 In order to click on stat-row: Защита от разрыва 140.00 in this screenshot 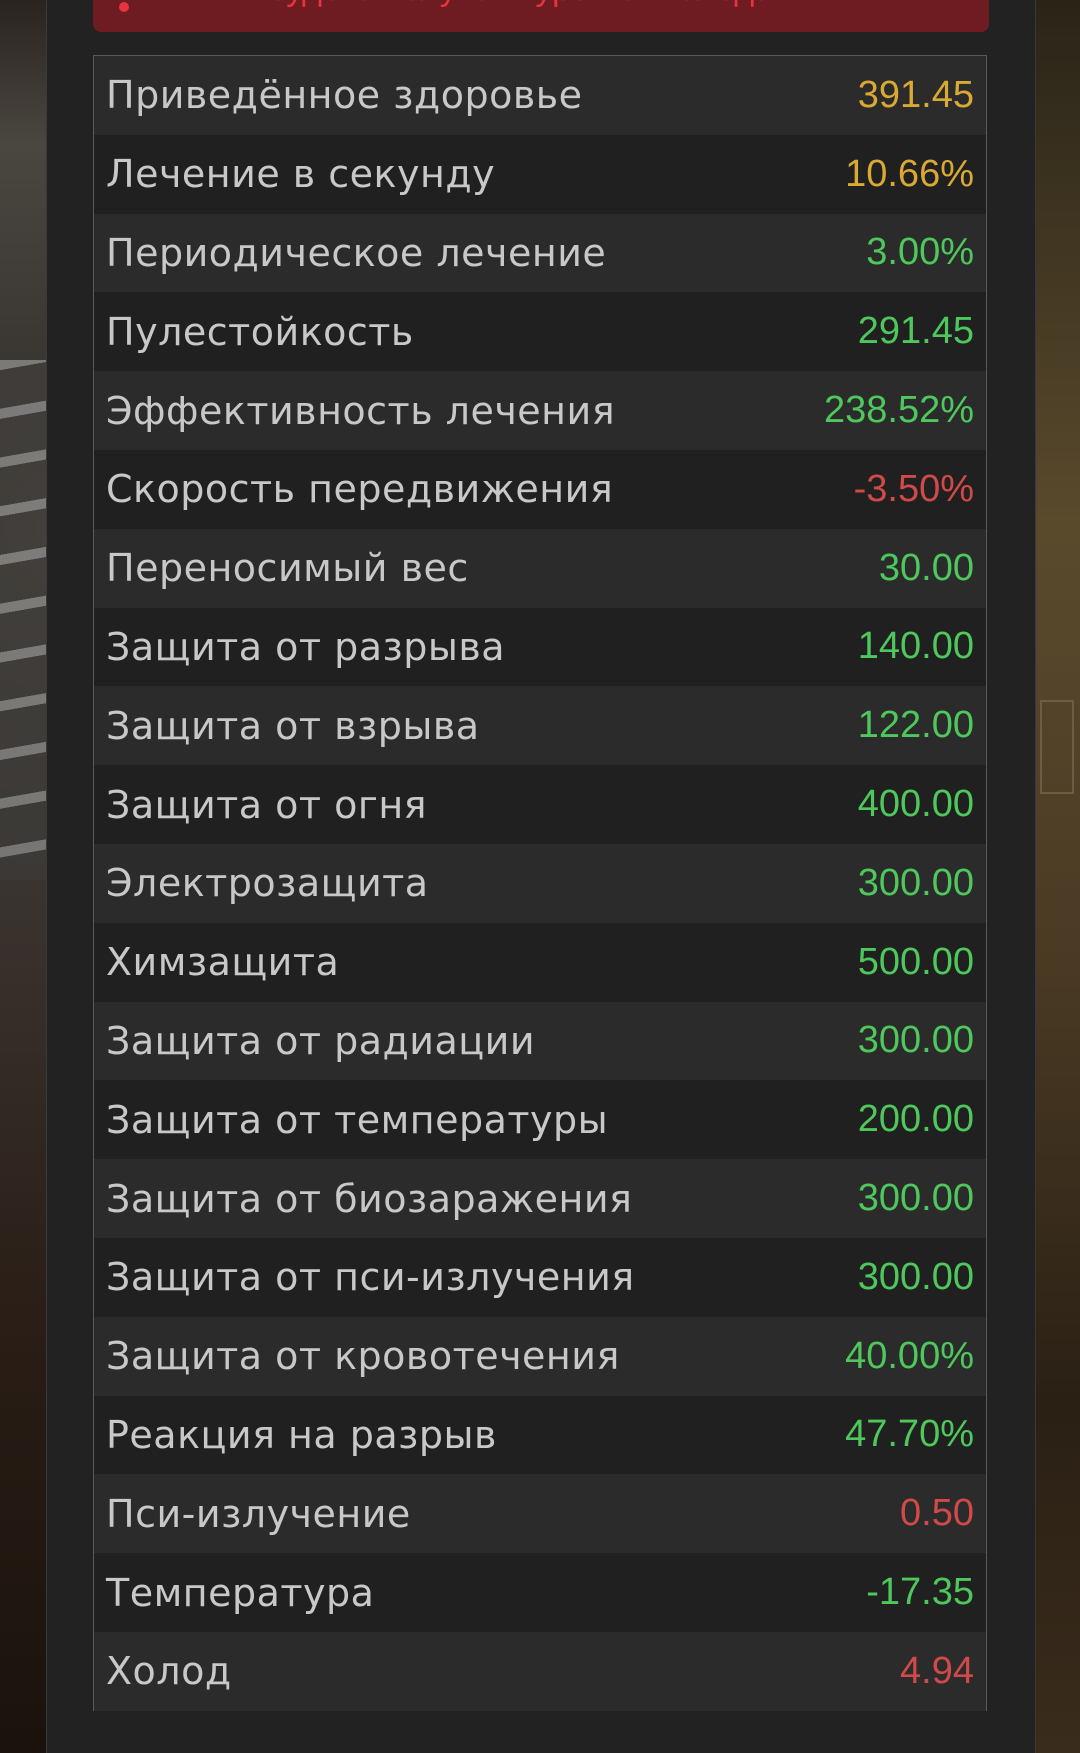, I will do `click(540, 647)`.